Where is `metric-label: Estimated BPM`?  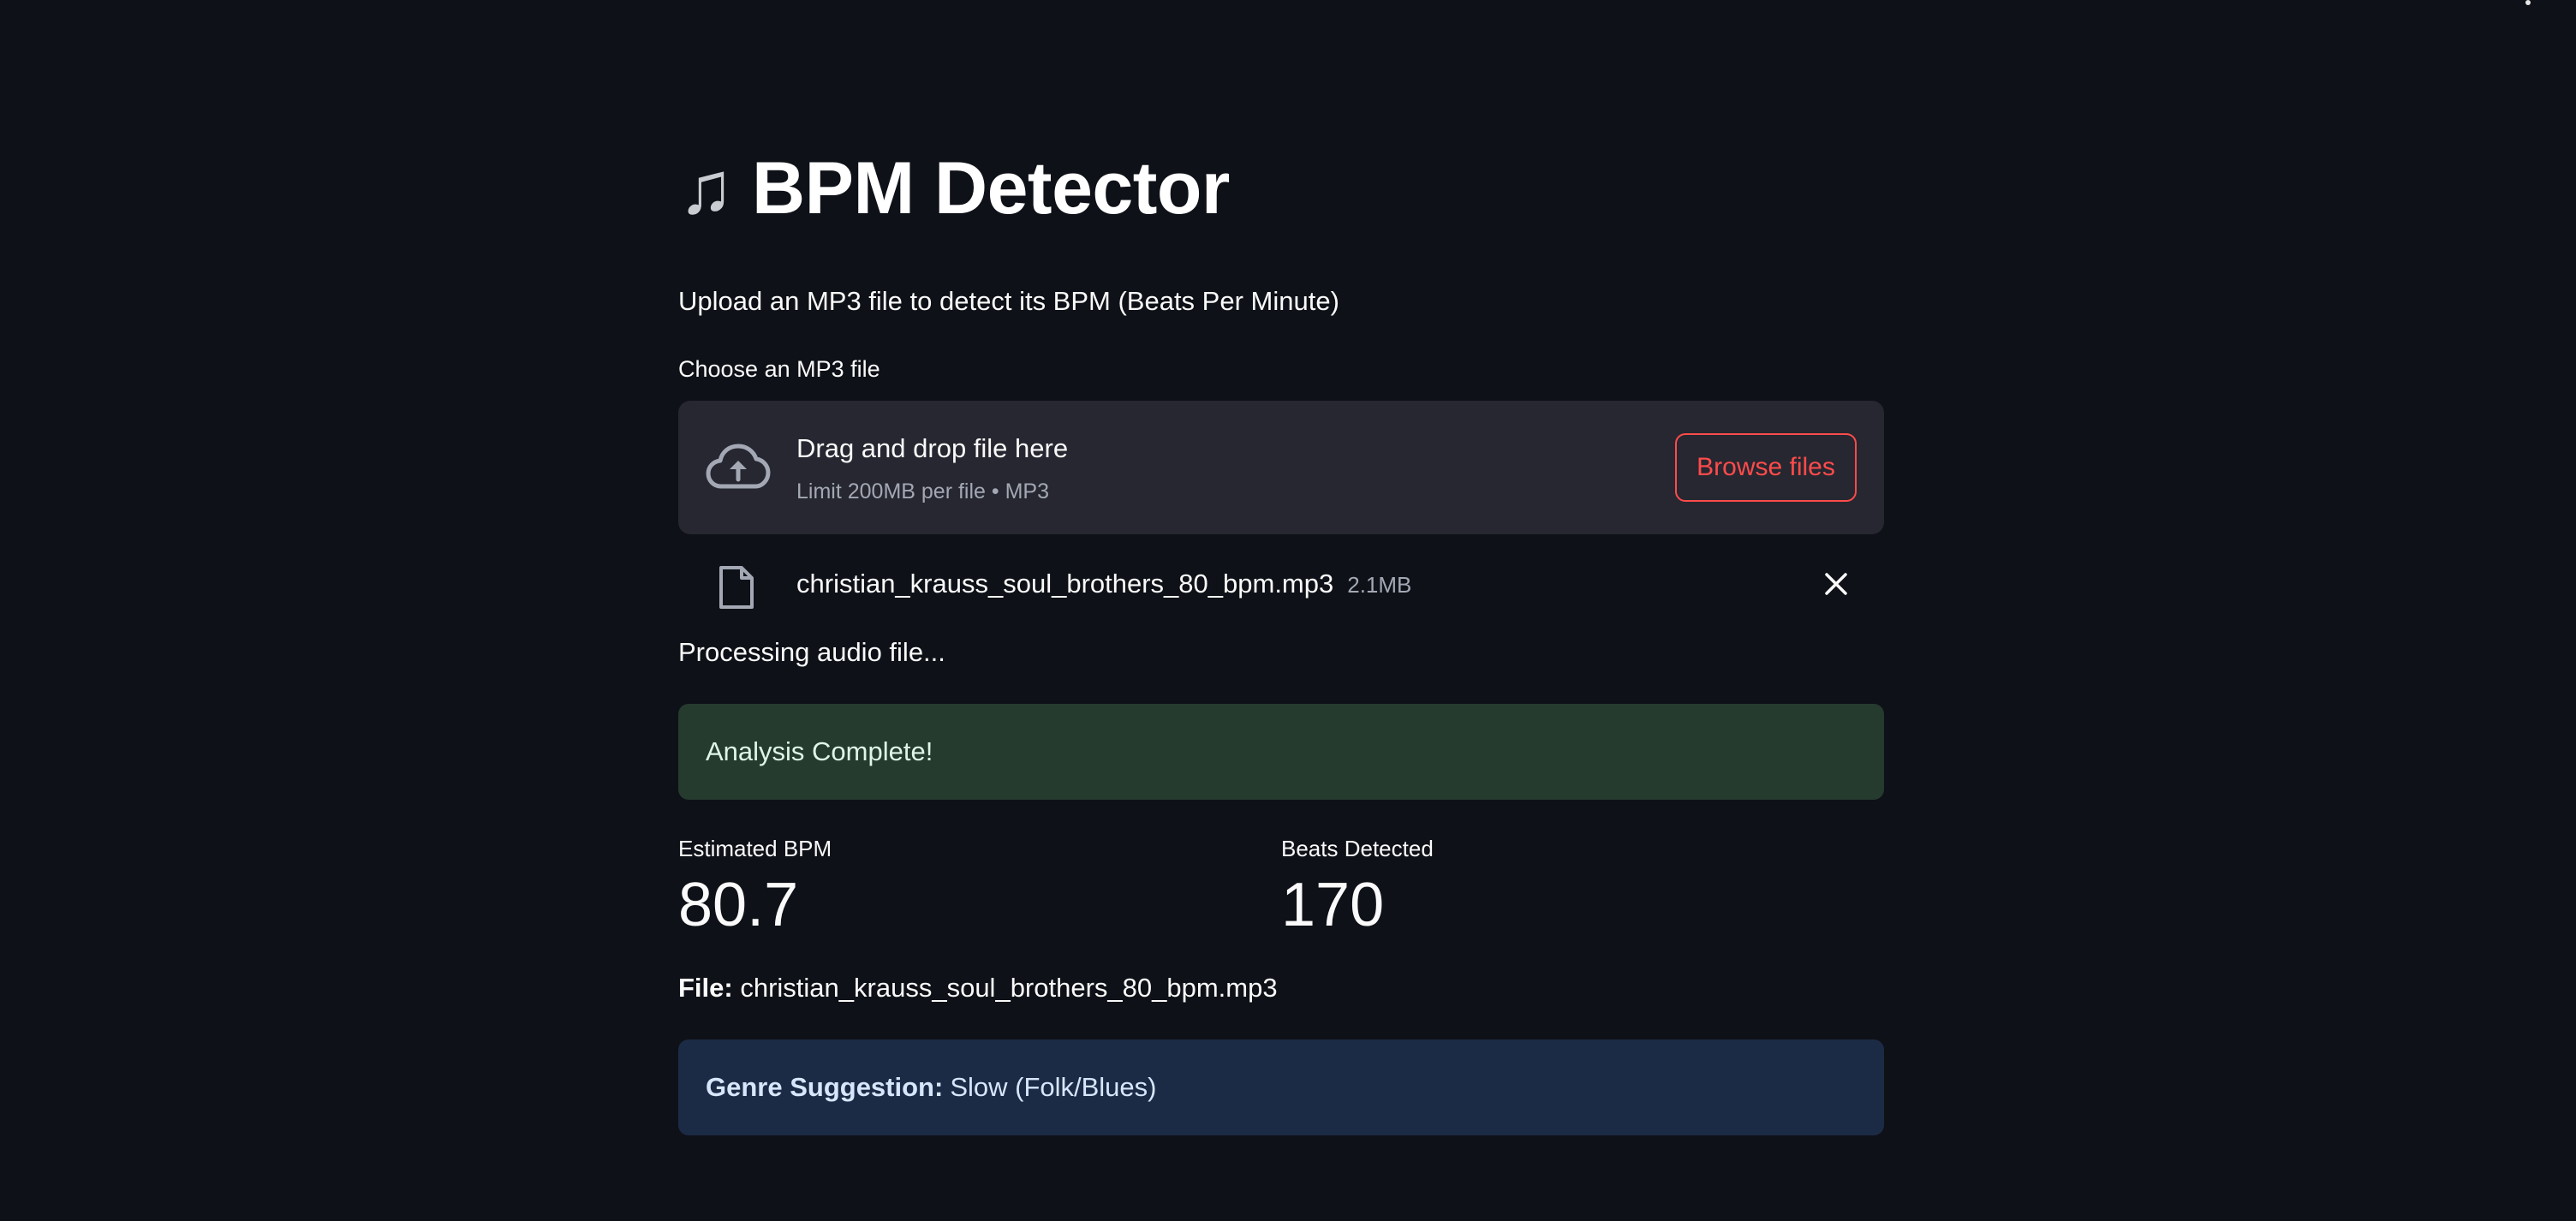
metric-label: Estimated BPM is located at coordinates (755, 848).